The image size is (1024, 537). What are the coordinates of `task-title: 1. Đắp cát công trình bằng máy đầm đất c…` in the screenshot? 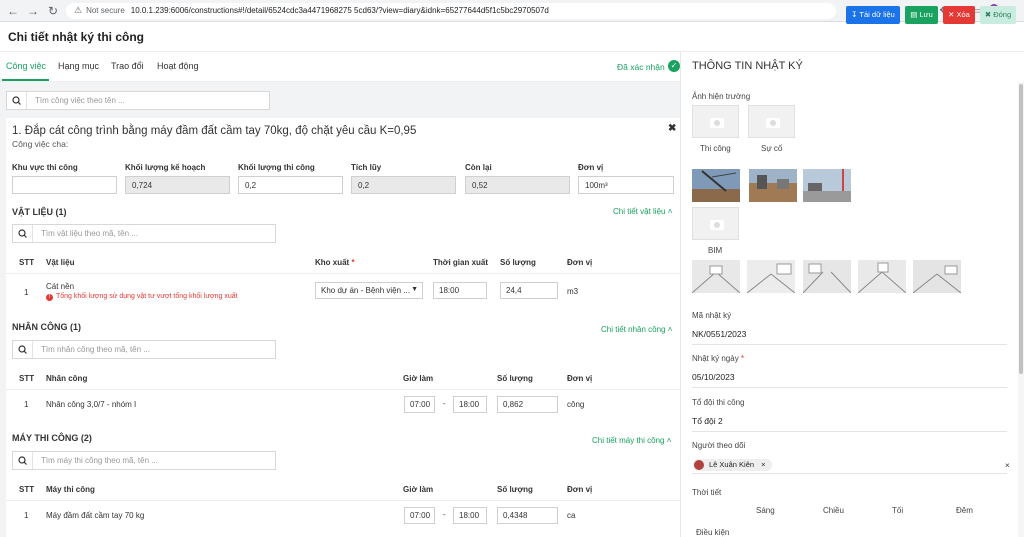 It's located at (214, 131).